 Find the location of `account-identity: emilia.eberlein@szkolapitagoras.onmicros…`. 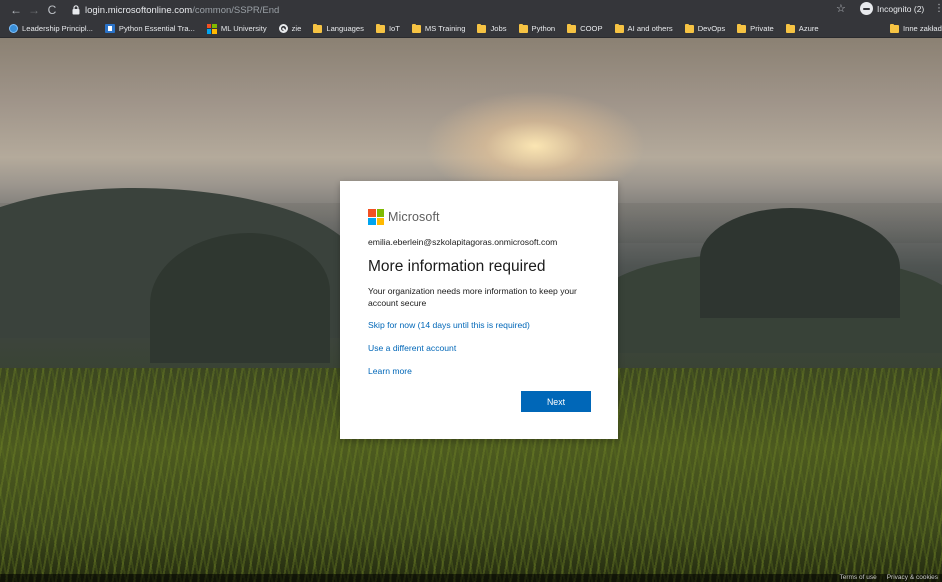

account-identity: emilia.eberlein@szkolapitagoras.onmicros… is located at coordinates (463, 242).